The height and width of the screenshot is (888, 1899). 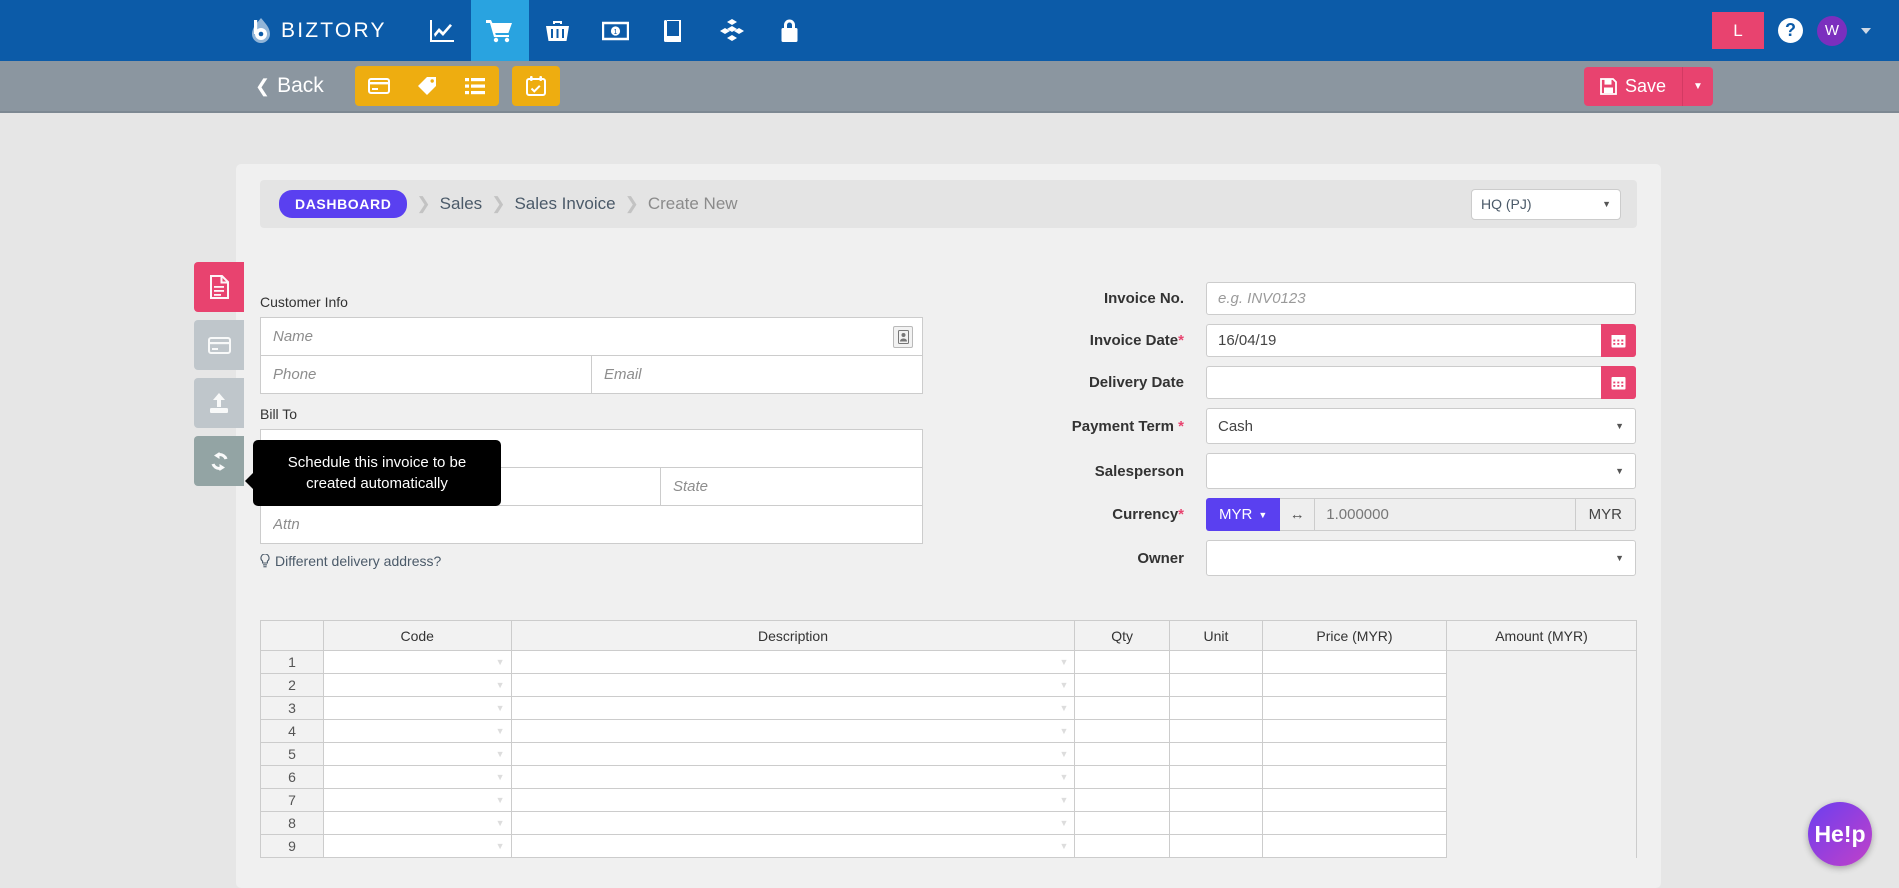 I want to click on customer-name-input, so click(x=577, y=336).